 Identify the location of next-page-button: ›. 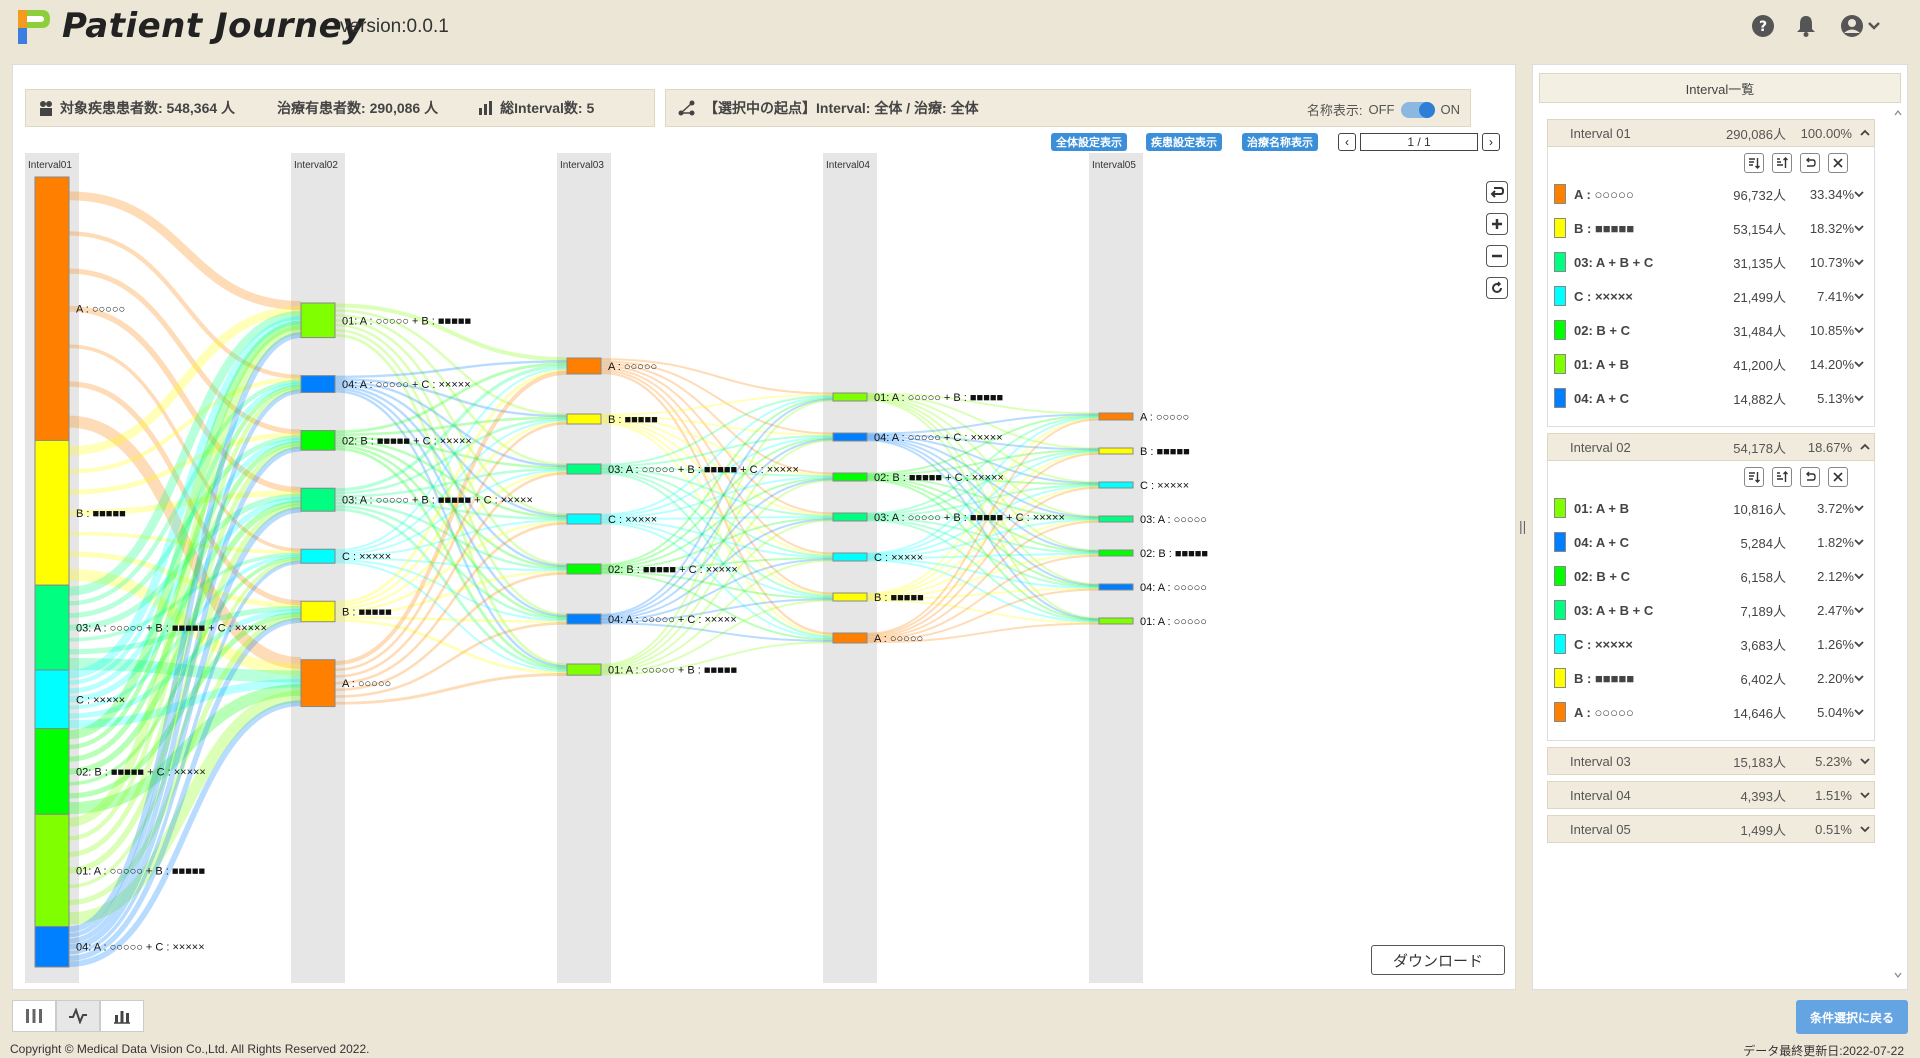
(1491, 142).